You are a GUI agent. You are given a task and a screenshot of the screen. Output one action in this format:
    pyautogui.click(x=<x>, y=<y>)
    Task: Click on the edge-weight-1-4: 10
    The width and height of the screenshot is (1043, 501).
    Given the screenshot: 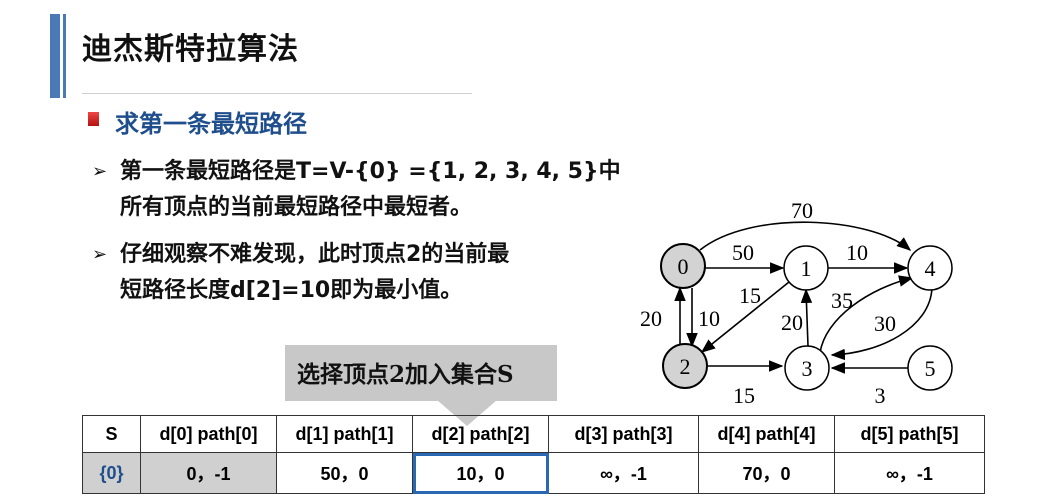 What is the action you would take?
    pyautogui.click(x=857, y=252)
    